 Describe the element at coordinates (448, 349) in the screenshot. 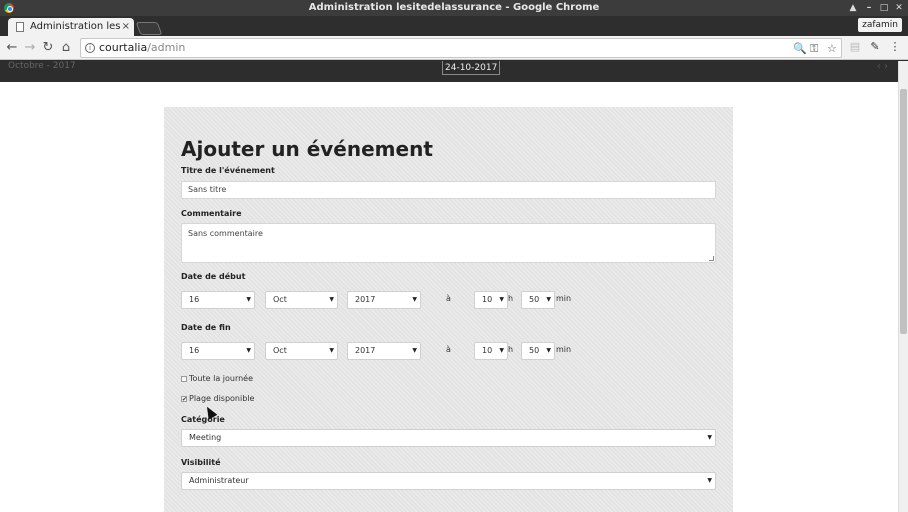

I see `end-at-text: à` at that location.